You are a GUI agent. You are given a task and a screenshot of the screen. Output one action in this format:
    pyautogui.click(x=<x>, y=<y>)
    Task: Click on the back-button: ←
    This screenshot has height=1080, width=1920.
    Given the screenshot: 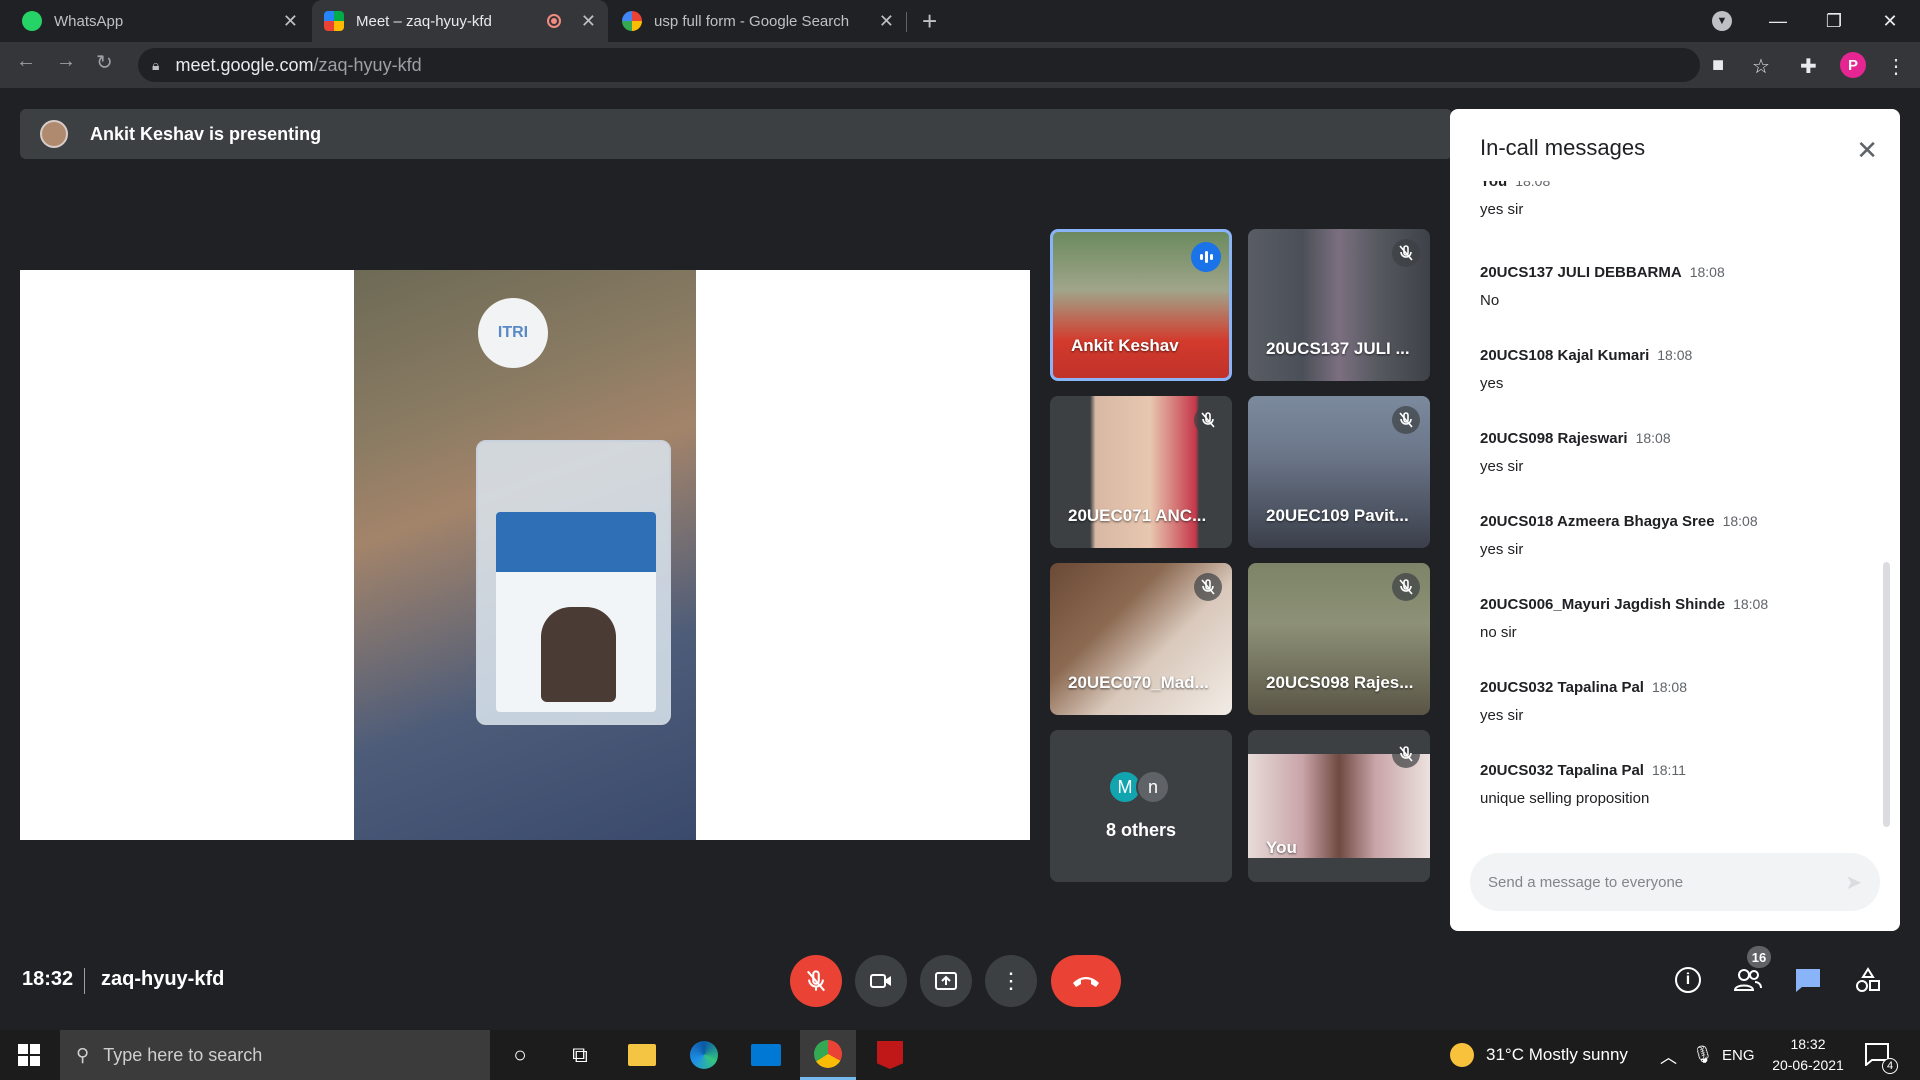 What is the action you would take?
    pyautogui.click(x=26, y=61)
    